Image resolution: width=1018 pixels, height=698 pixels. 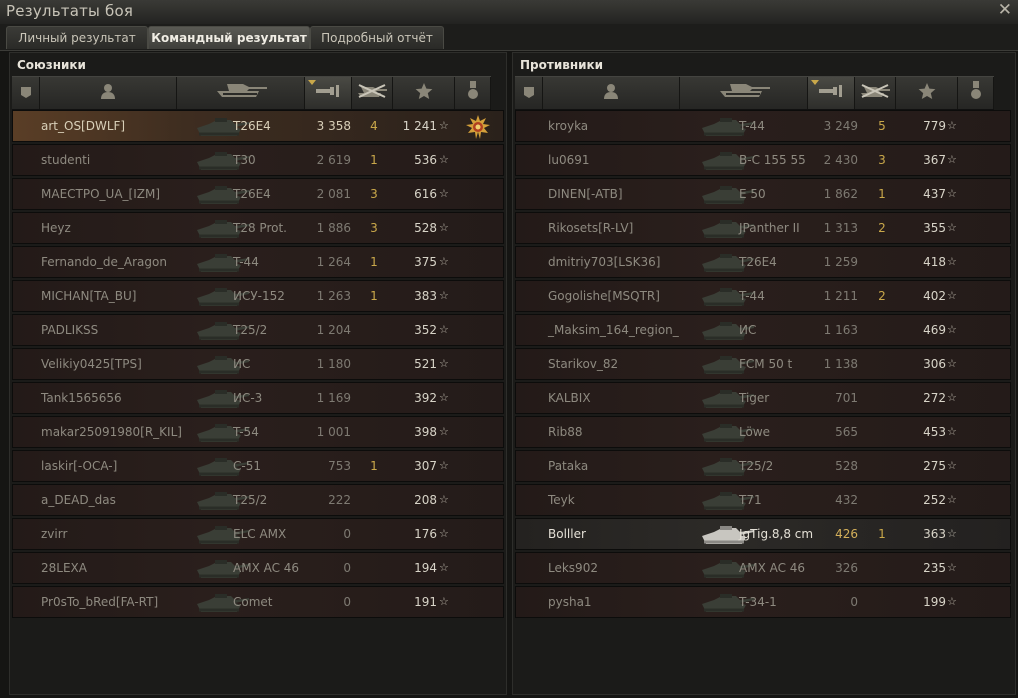 I want to click on table-row: _Maksim_164_region_ ИС 1 163 469 ☆, so click(x=763, y=330).